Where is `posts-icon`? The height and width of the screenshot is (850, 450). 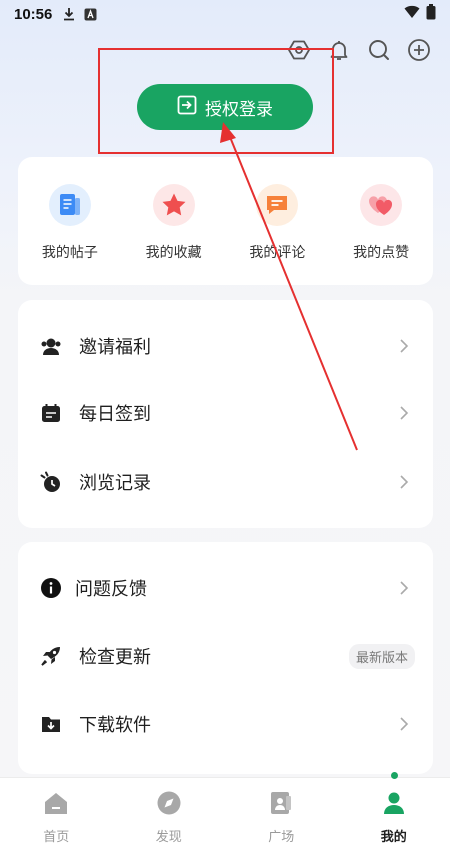 posts-icon is located at coordinates (69, 205).